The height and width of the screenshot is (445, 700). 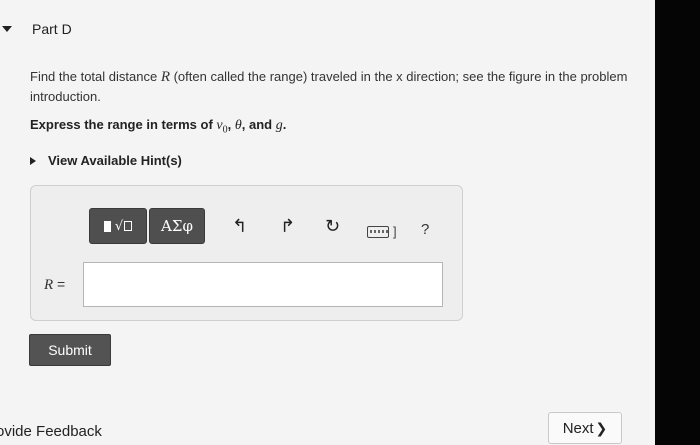 I want to click on greek-symbols-button: ΑΣφ, so click(x=177, y=226).